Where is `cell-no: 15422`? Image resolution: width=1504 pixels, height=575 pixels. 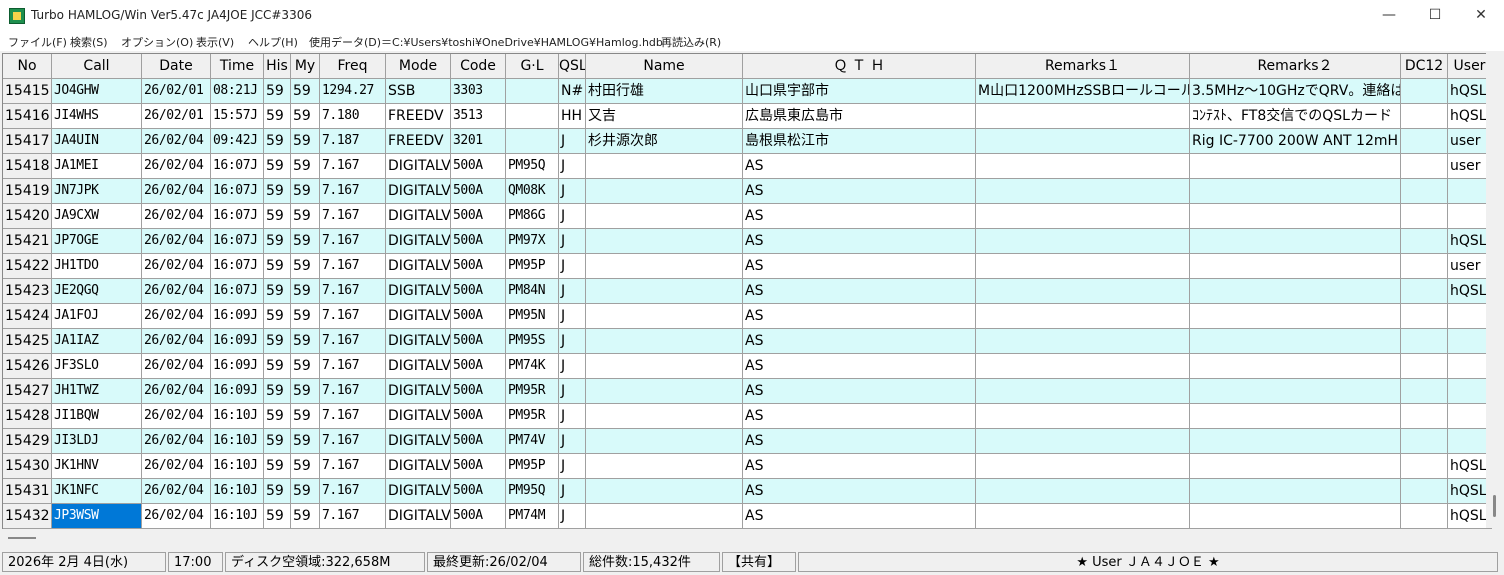 cell-no: 15422 is located at coordinates (27, 266).